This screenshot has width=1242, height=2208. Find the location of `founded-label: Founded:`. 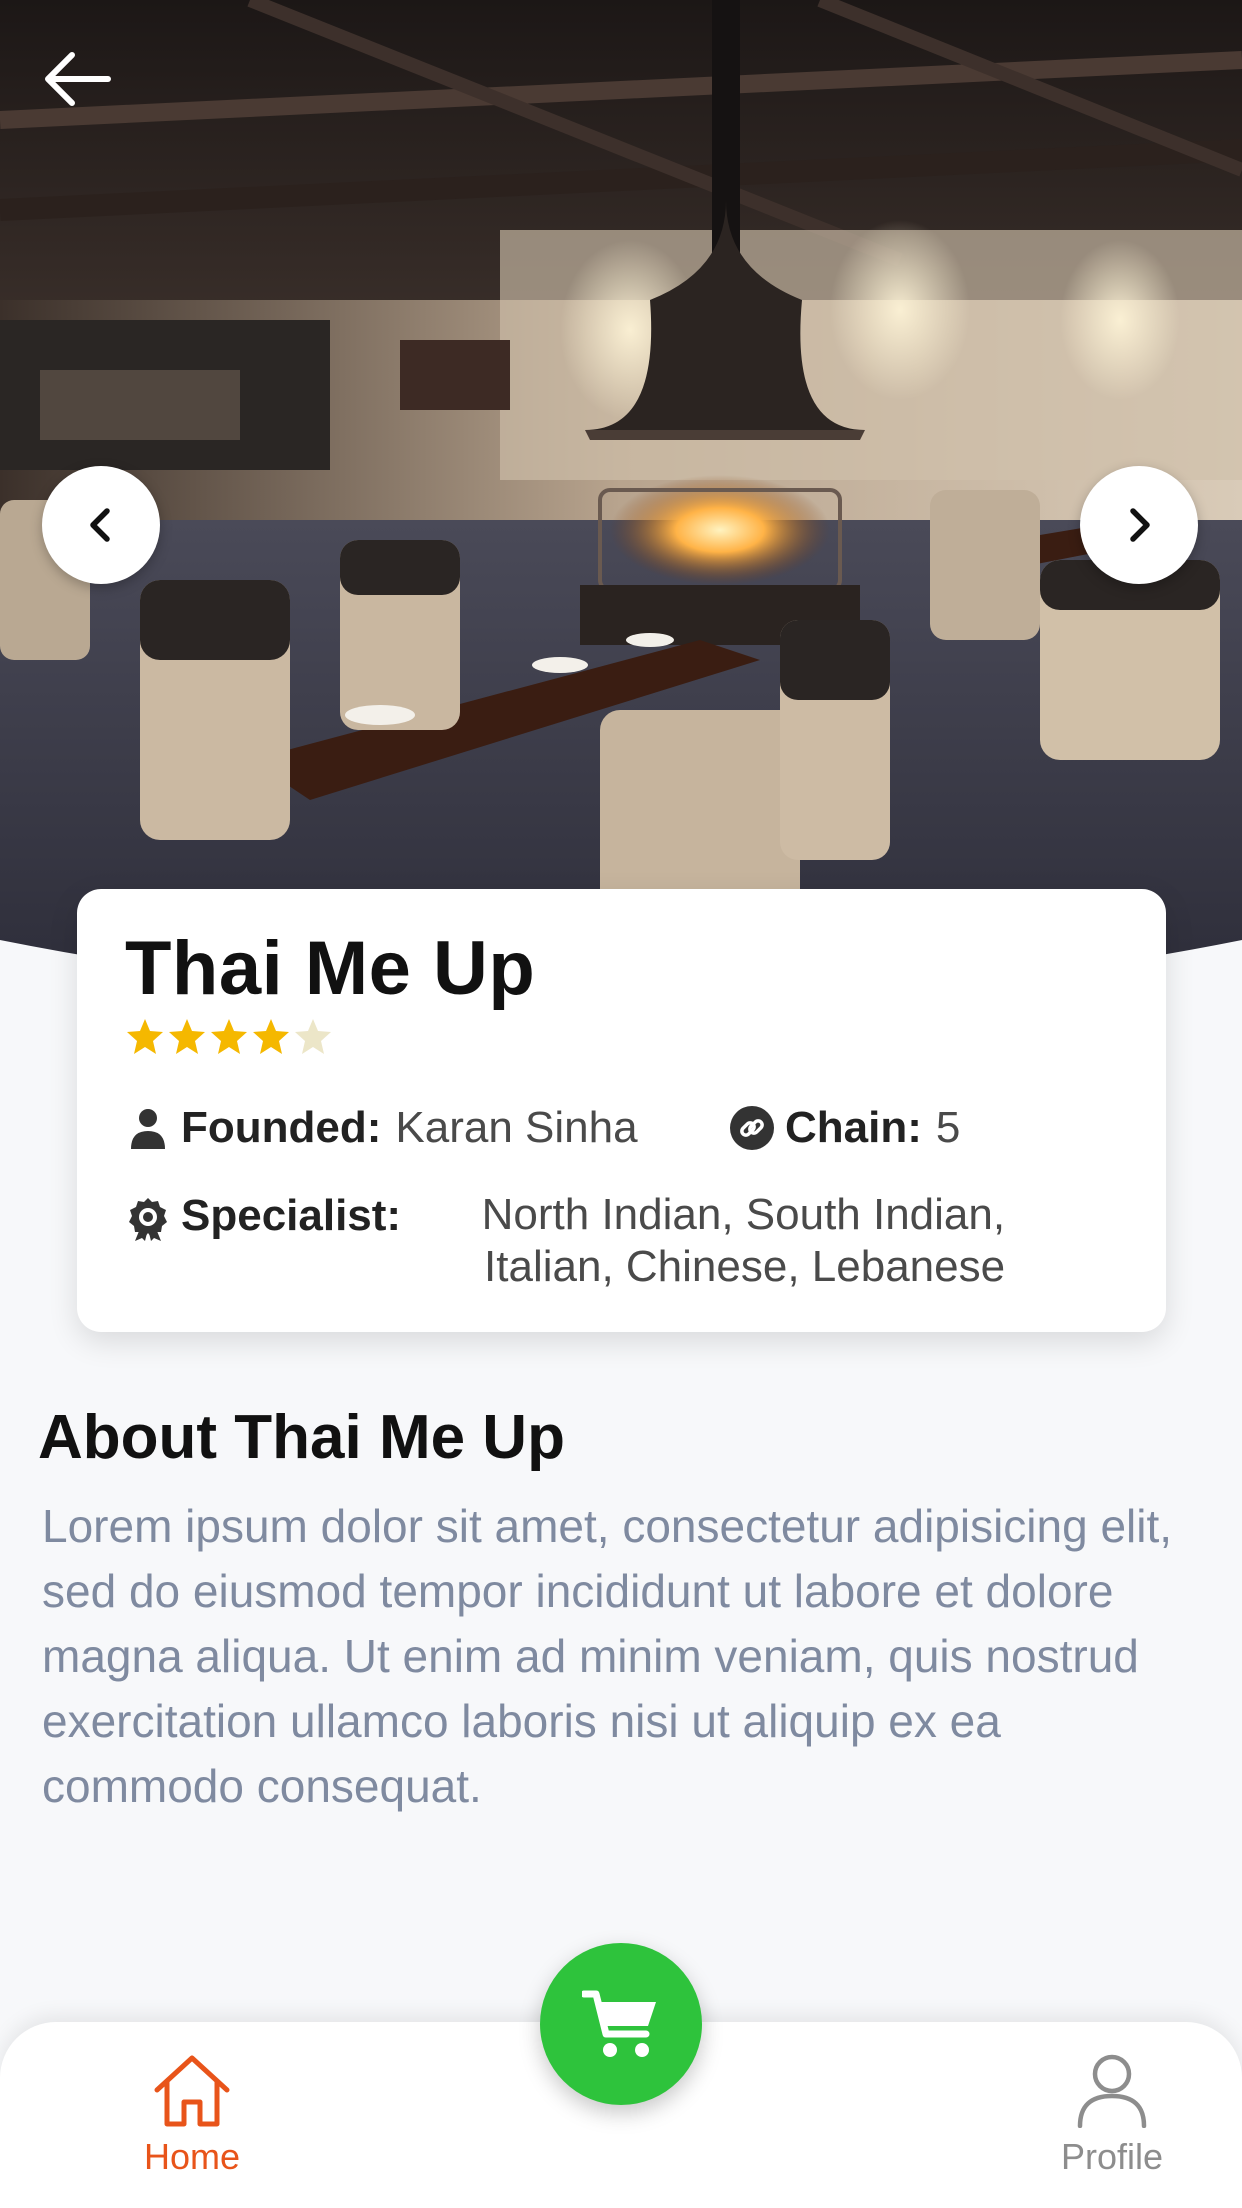

founded-label: Founded: is located at coordinates (281, 1127).